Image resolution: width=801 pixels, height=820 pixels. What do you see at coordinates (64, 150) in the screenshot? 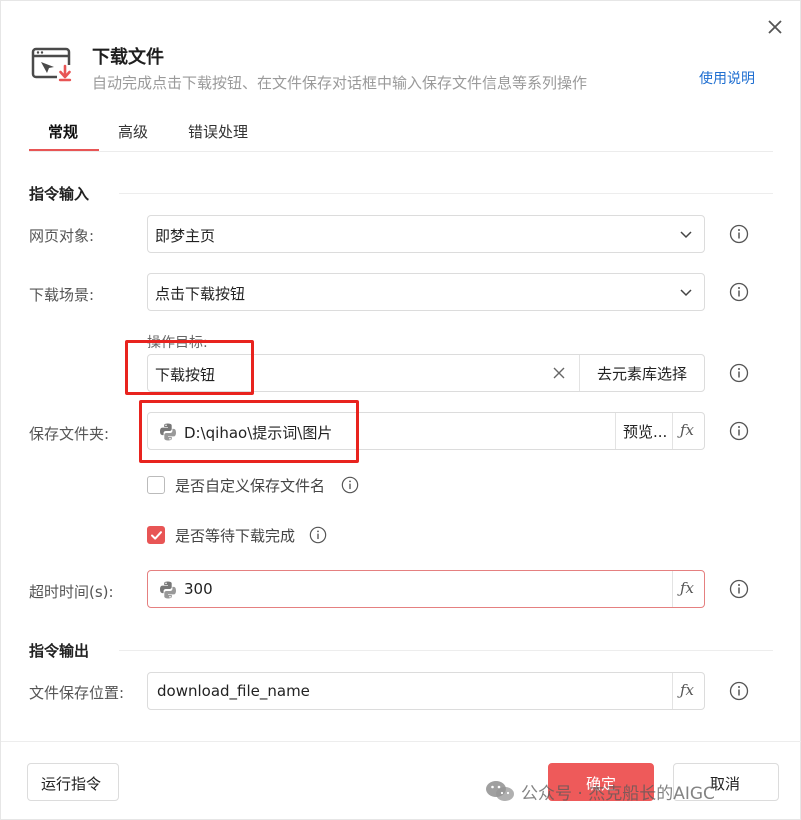
I see `active-tab-indicator` at bounding box center [64, 150].